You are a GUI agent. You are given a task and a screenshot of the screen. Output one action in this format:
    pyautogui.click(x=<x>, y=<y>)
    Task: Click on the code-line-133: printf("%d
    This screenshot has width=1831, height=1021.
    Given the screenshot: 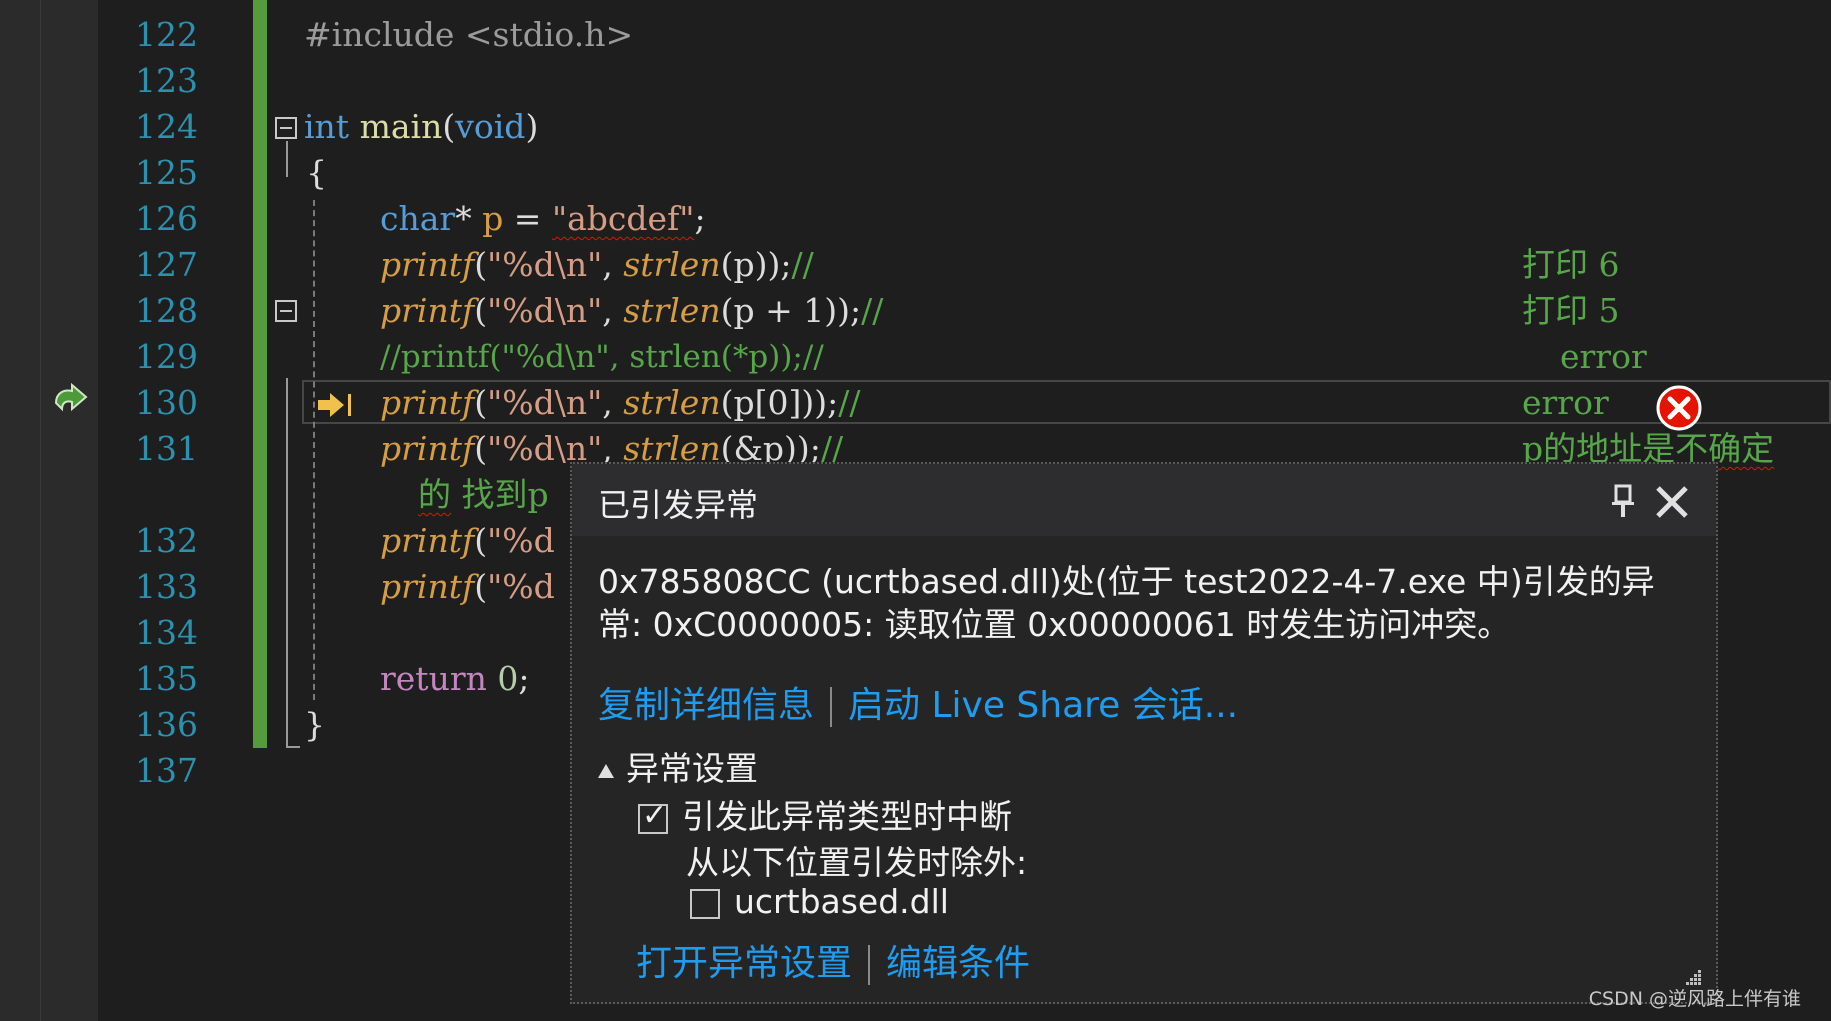 What is the action you would take?
    pyautogui.click(x=467, y=587)
    